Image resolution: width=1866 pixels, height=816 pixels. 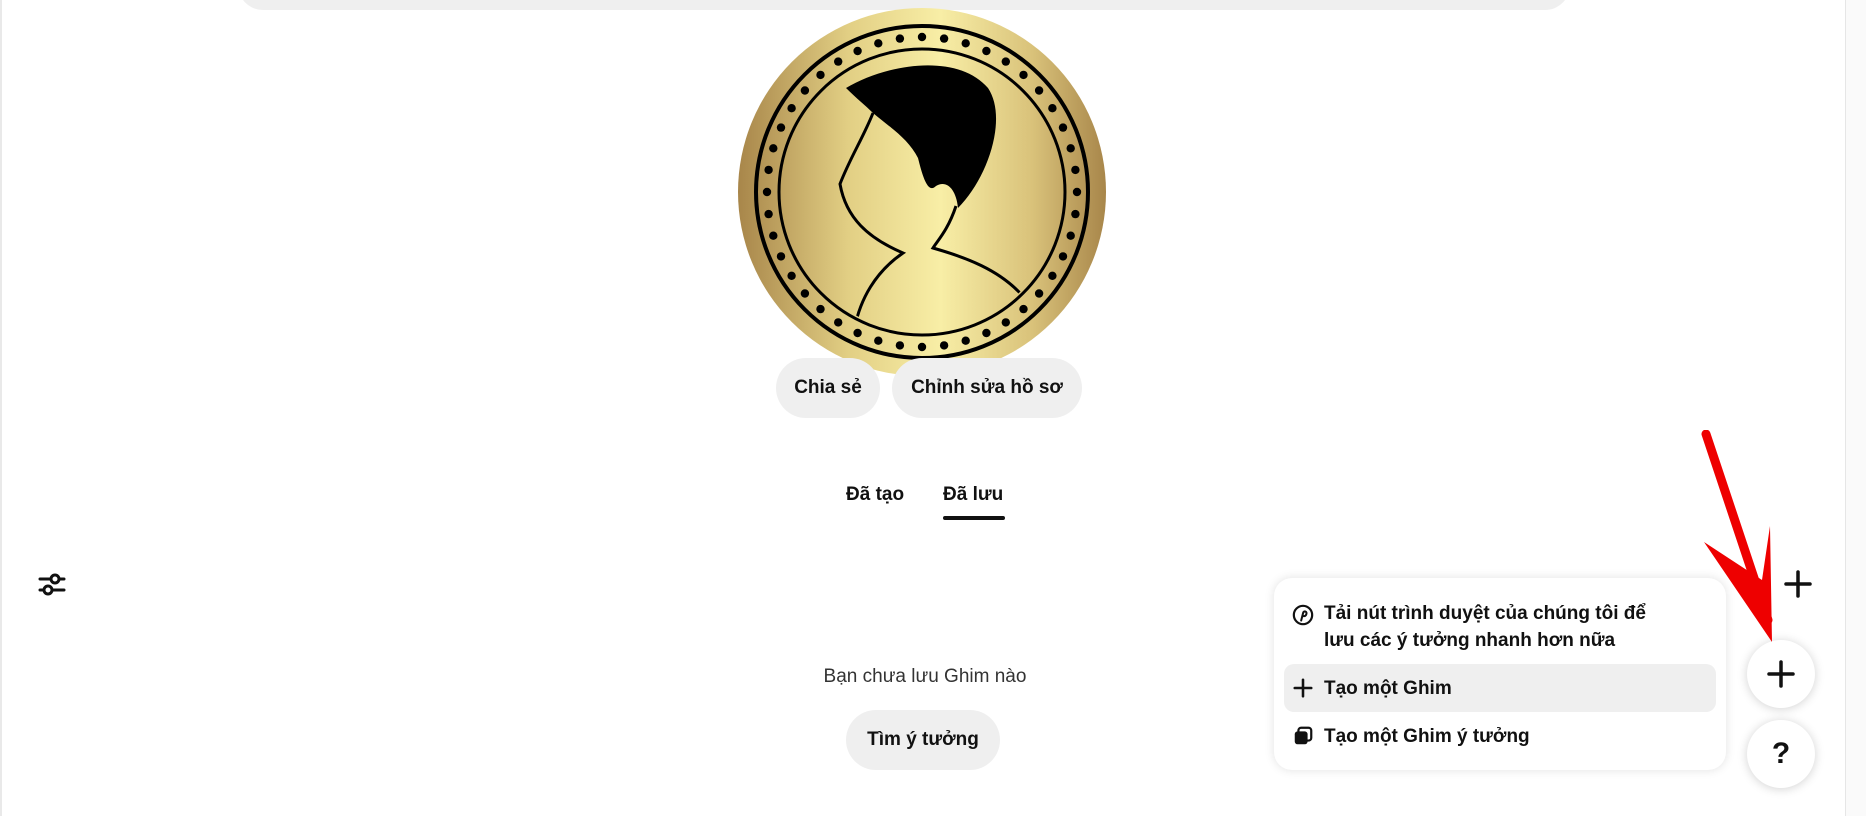 What do you see at coordinates (1303, 615) in the screenshot?
I see `pinterest-icon` at bounding box center [1303, 615].